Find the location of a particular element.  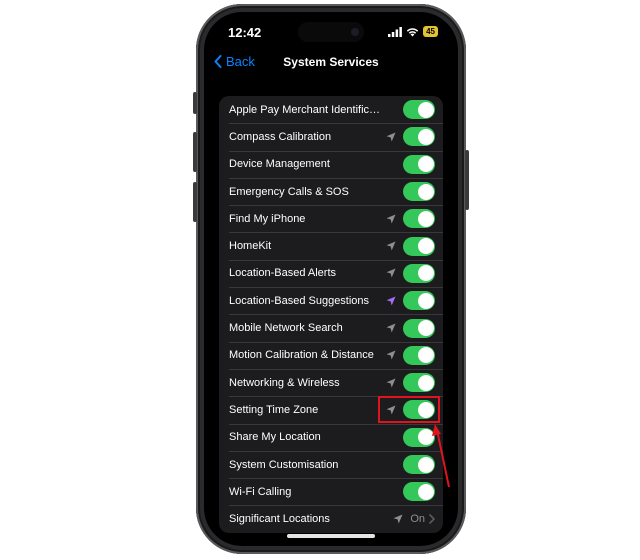

service-row-motion-calibration-and-distance: Motion Calibration & Distance is located at coordinates (331, 355).